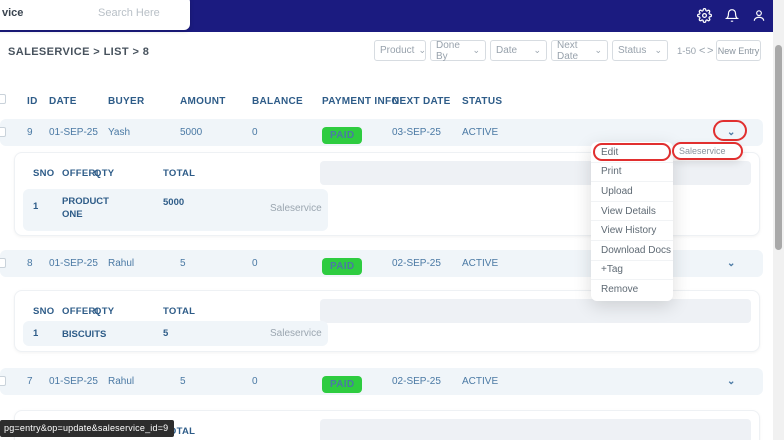  Describe the element at coordinates (707, 151) in the screenshot. I see `annotation-chip: Saleservice` at that location.